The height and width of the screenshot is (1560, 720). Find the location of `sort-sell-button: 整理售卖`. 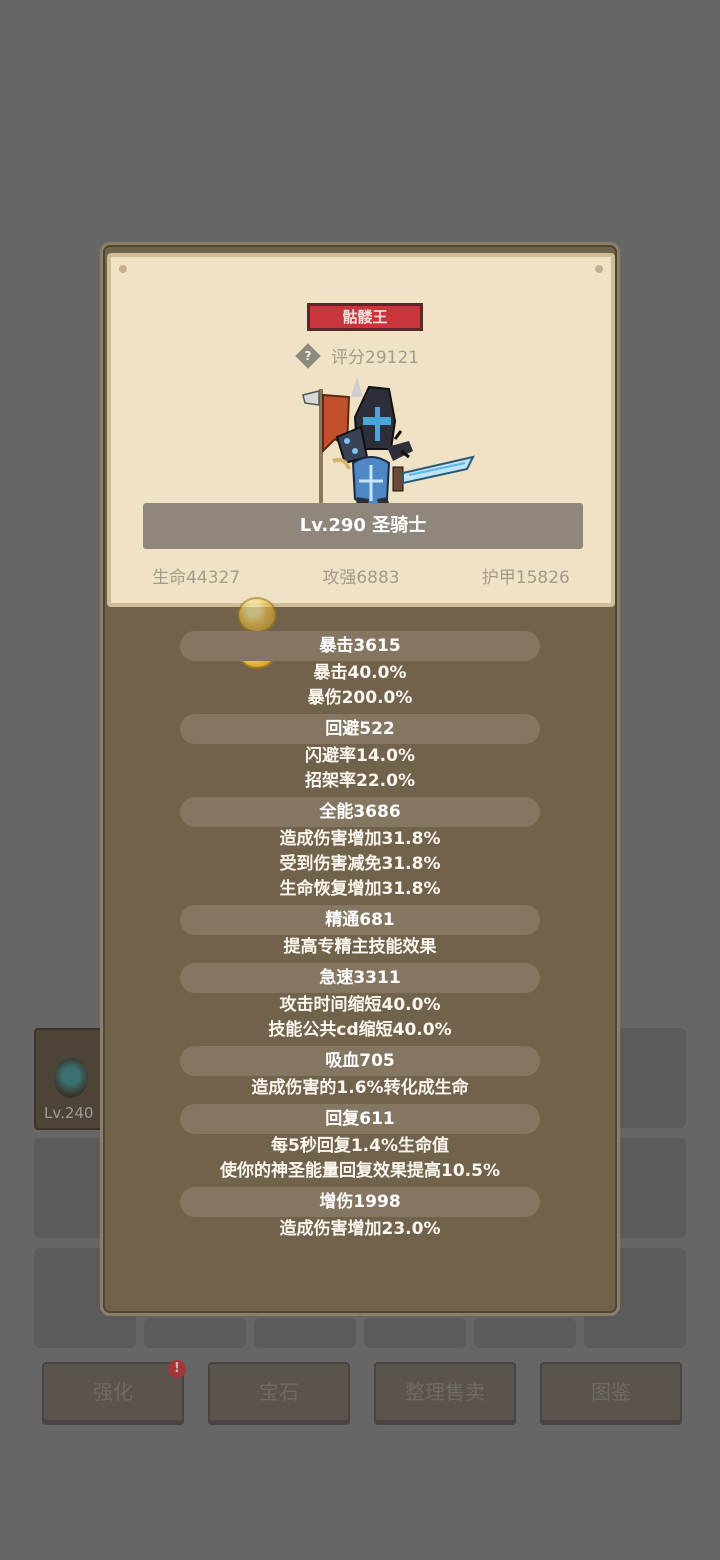

sort-sell-button: 整理售卖 is located at coordinates (445, 1392).